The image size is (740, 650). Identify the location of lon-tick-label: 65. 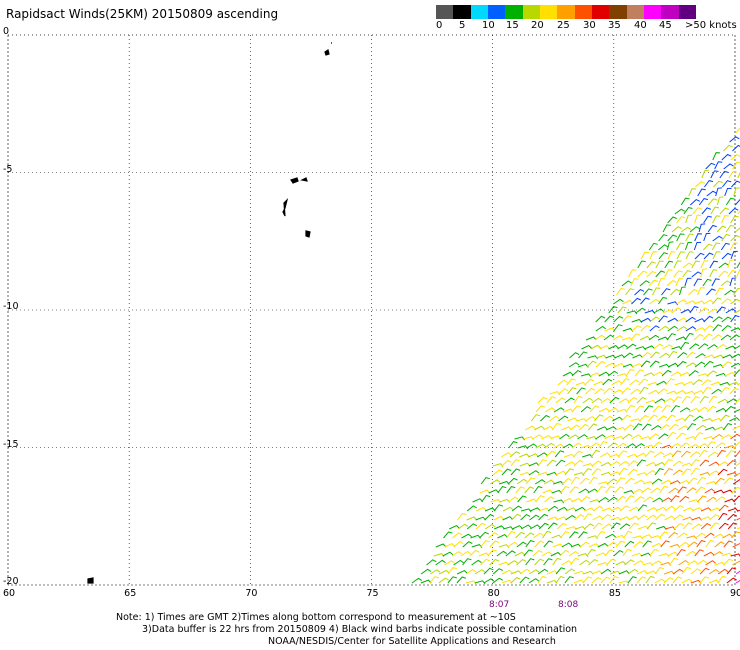
(130, 593).